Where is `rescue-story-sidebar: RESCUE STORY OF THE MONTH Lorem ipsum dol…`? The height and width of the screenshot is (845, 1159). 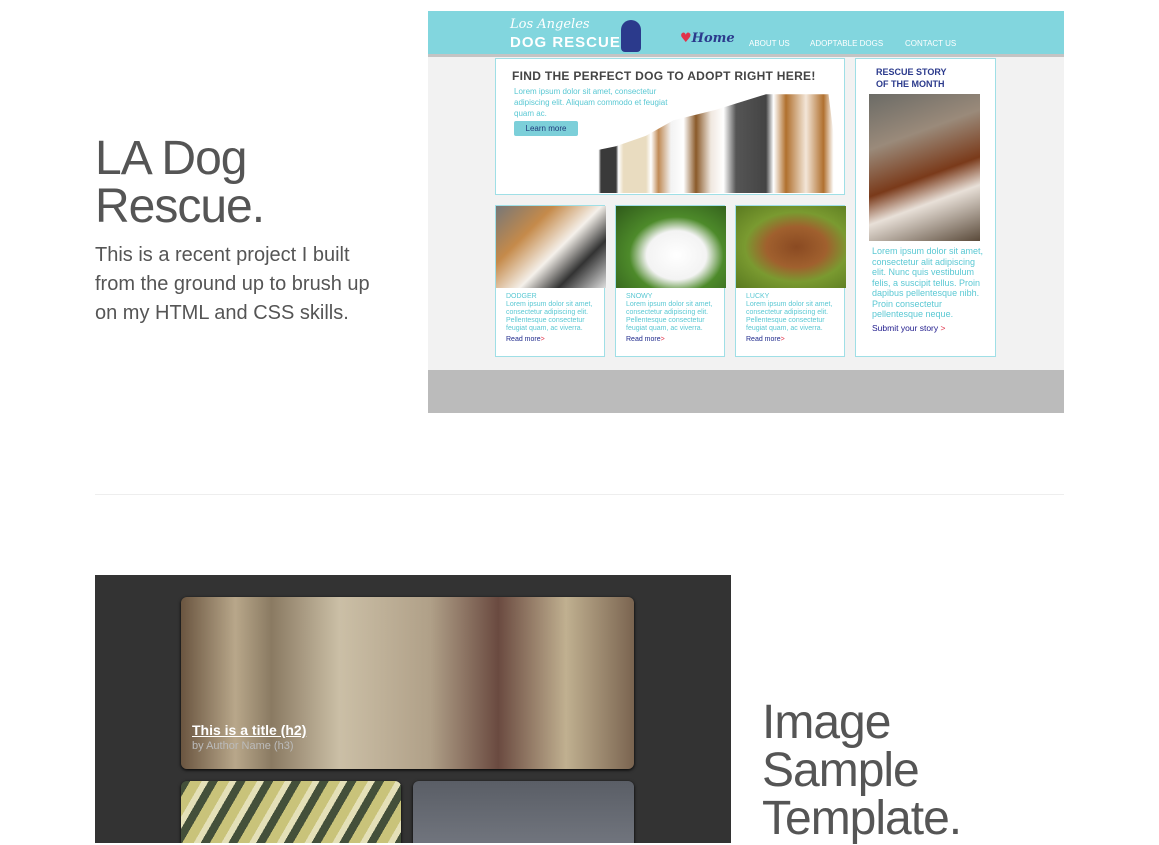 rescue-story-sidebar: RESCUE STORY OF THE MONTH Lorem ipsum dol… is located at coordinates (925, 207).